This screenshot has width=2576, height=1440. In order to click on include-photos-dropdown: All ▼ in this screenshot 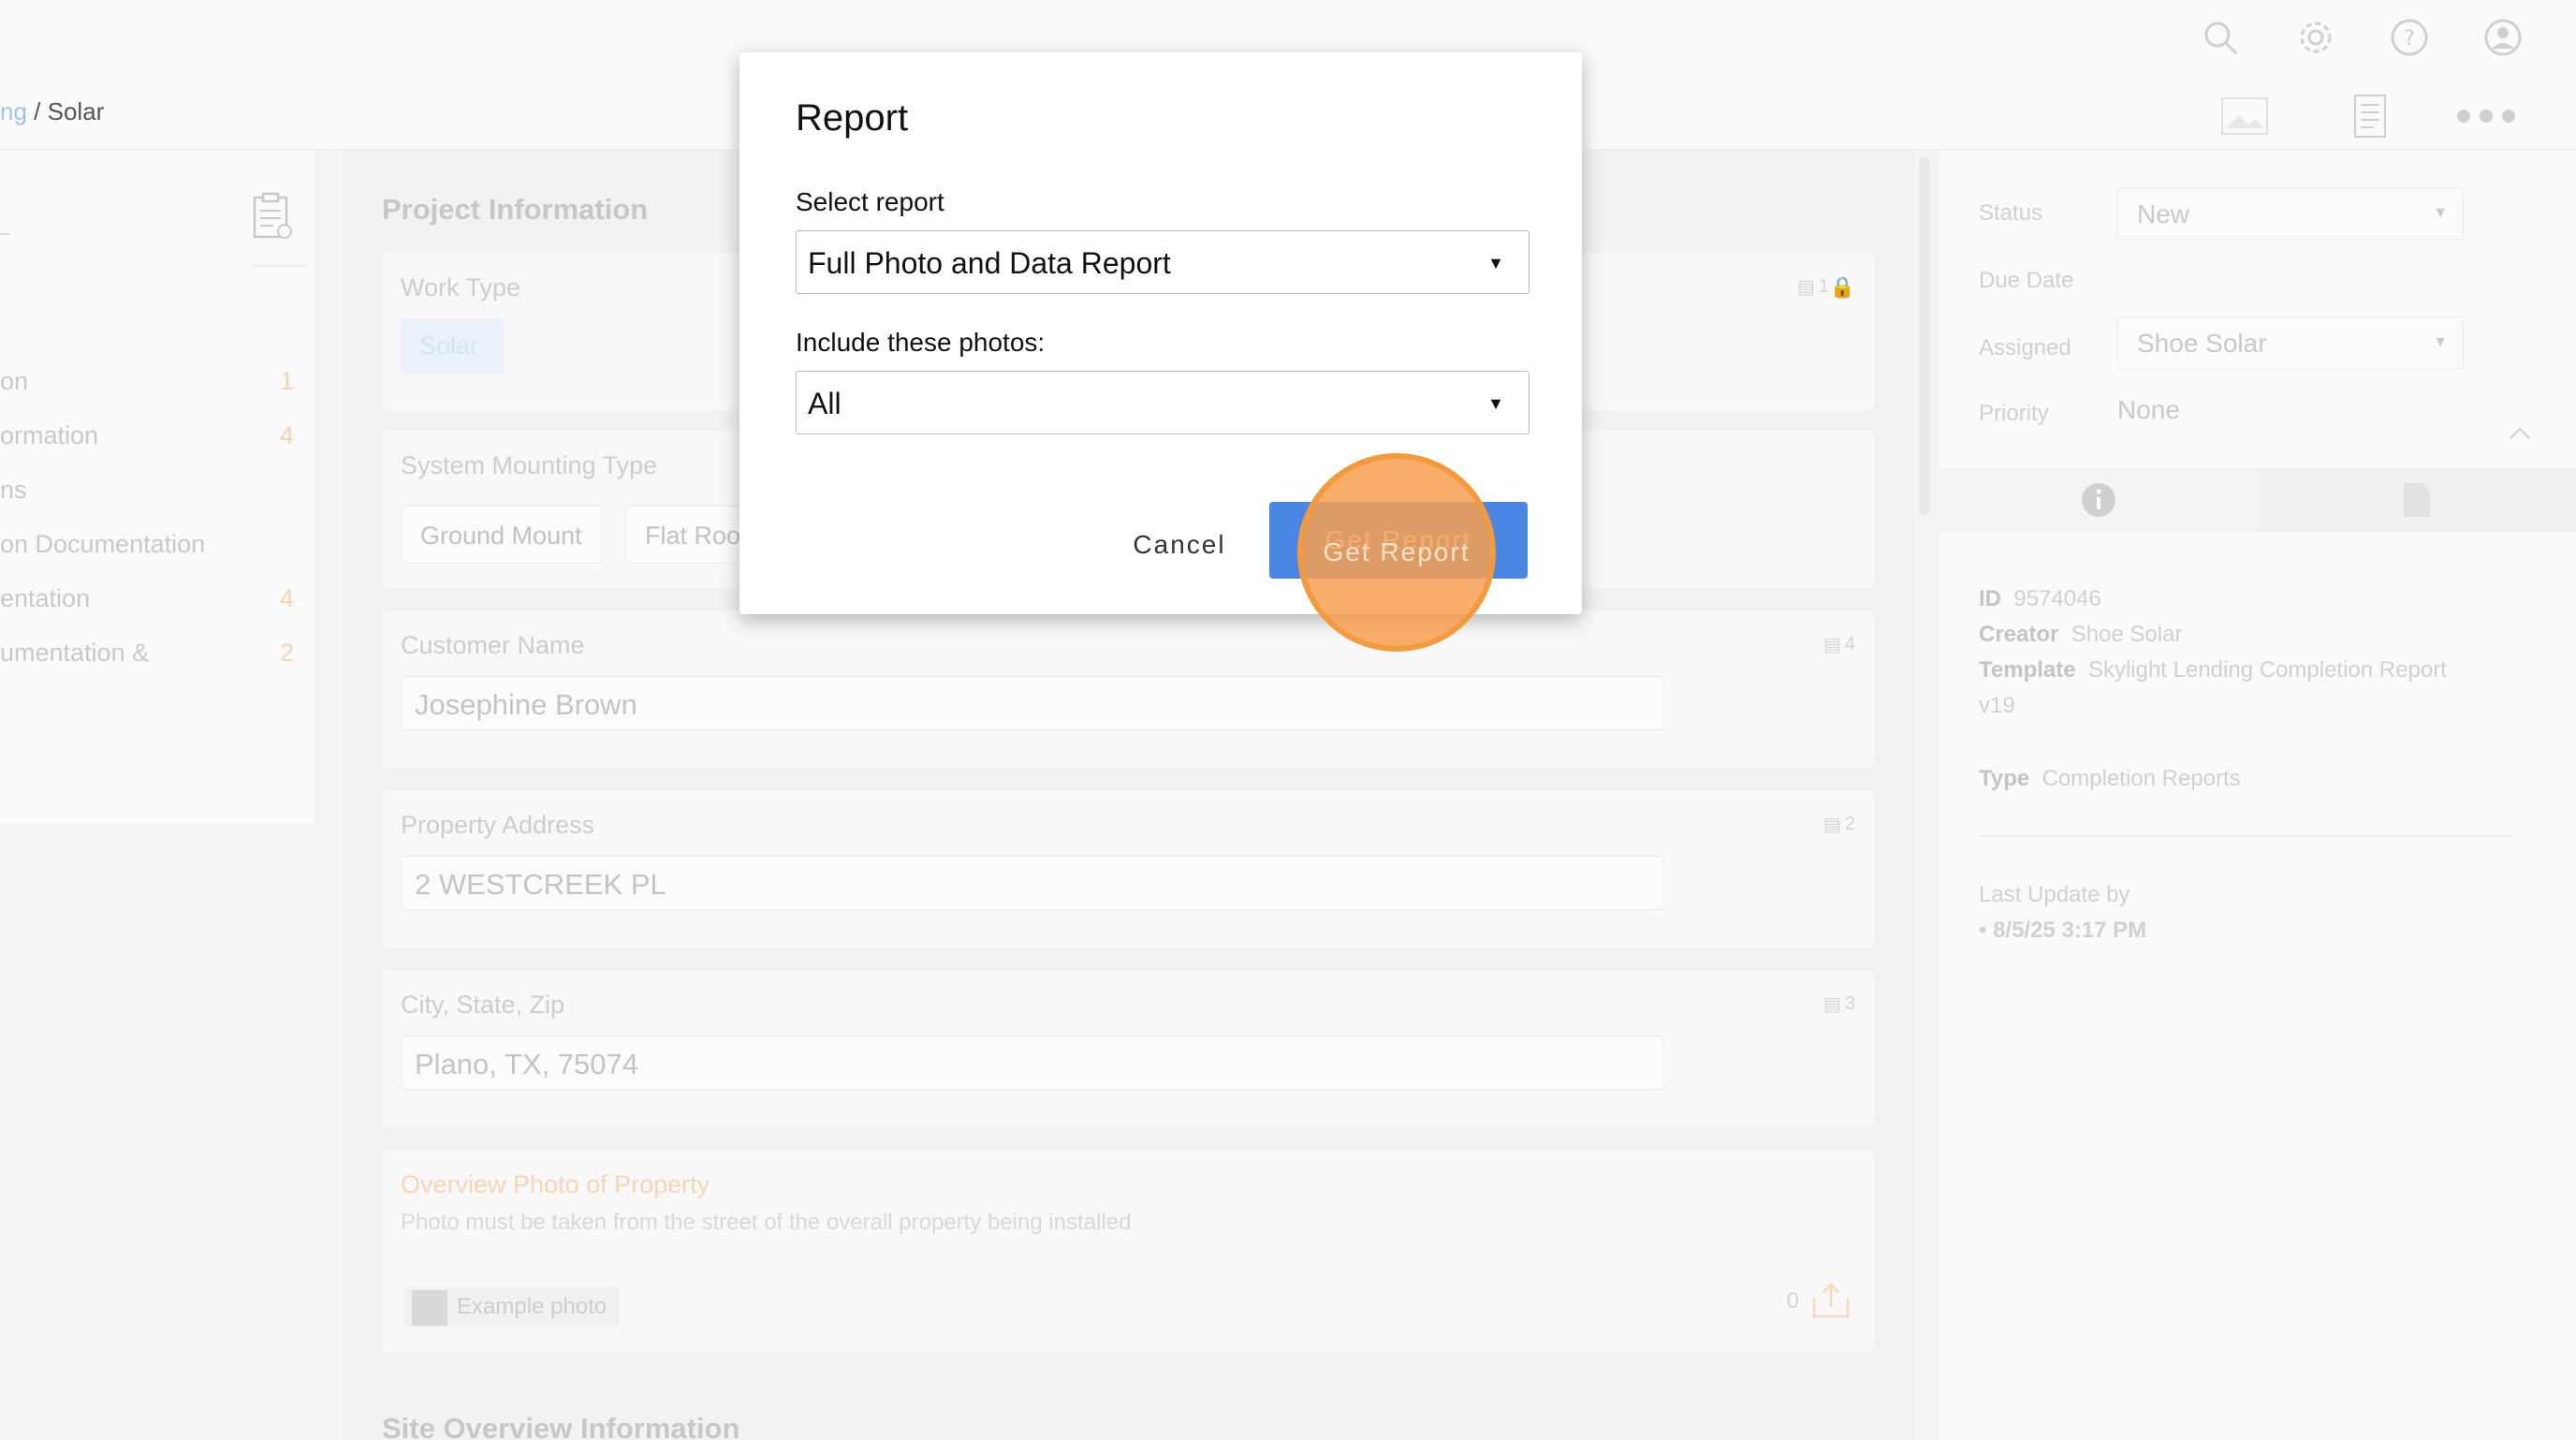, I will do `click(1163, 402)`.